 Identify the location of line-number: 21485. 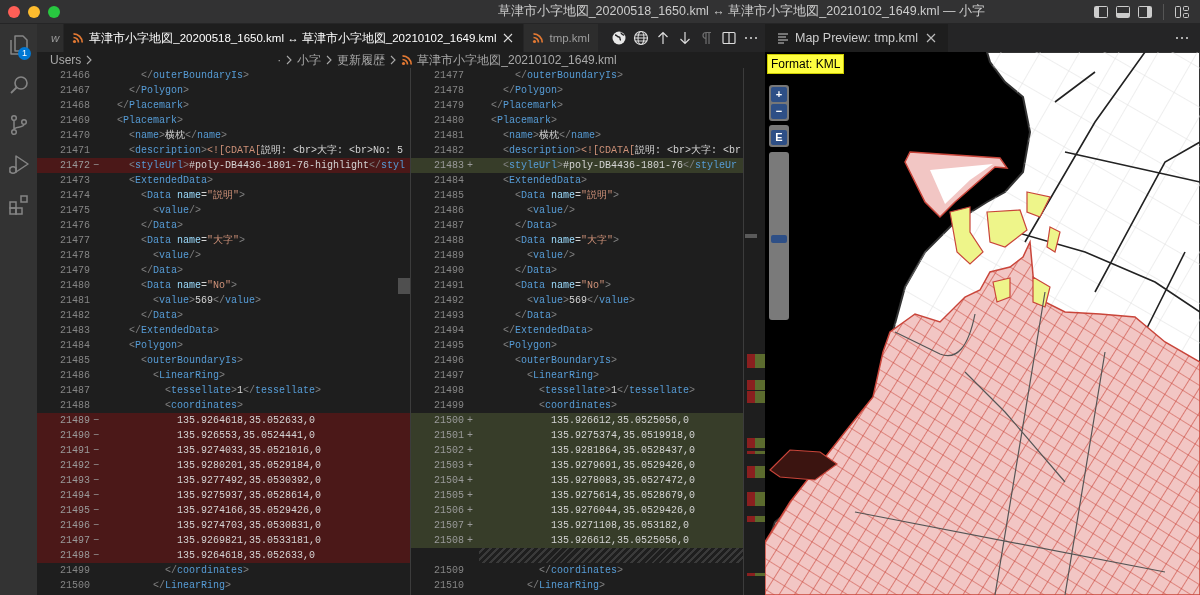
(448, 196).